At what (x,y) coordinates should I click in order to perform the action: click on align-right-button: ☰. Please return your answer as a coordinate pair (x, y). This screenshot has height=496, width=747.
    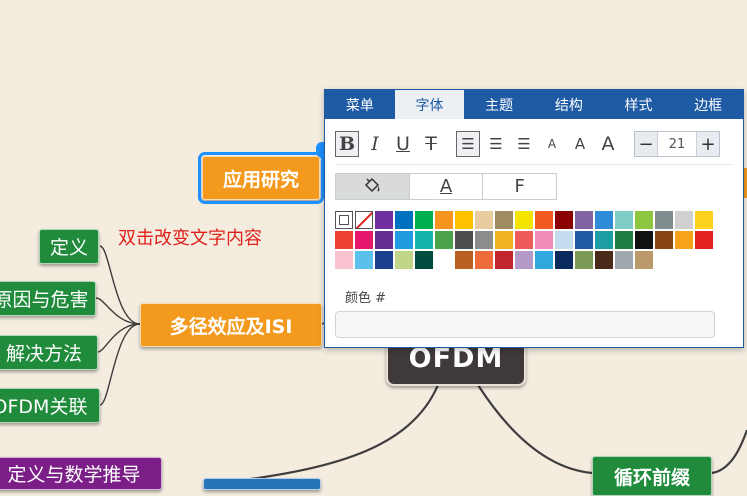
    Looking at the image, I should click on (524, 144).